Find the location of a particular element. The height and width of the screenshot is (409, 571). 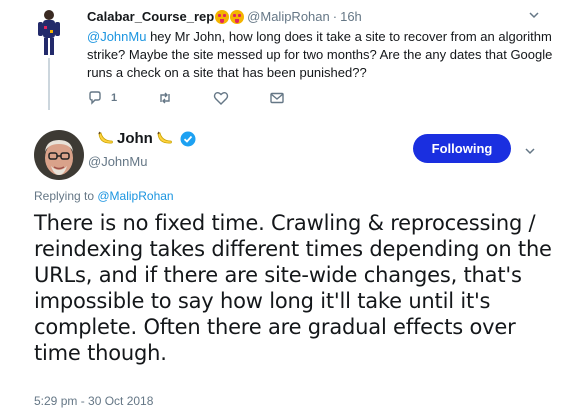

replying-to: Replying to @MalipRohan is located at coordinates (104, 196).